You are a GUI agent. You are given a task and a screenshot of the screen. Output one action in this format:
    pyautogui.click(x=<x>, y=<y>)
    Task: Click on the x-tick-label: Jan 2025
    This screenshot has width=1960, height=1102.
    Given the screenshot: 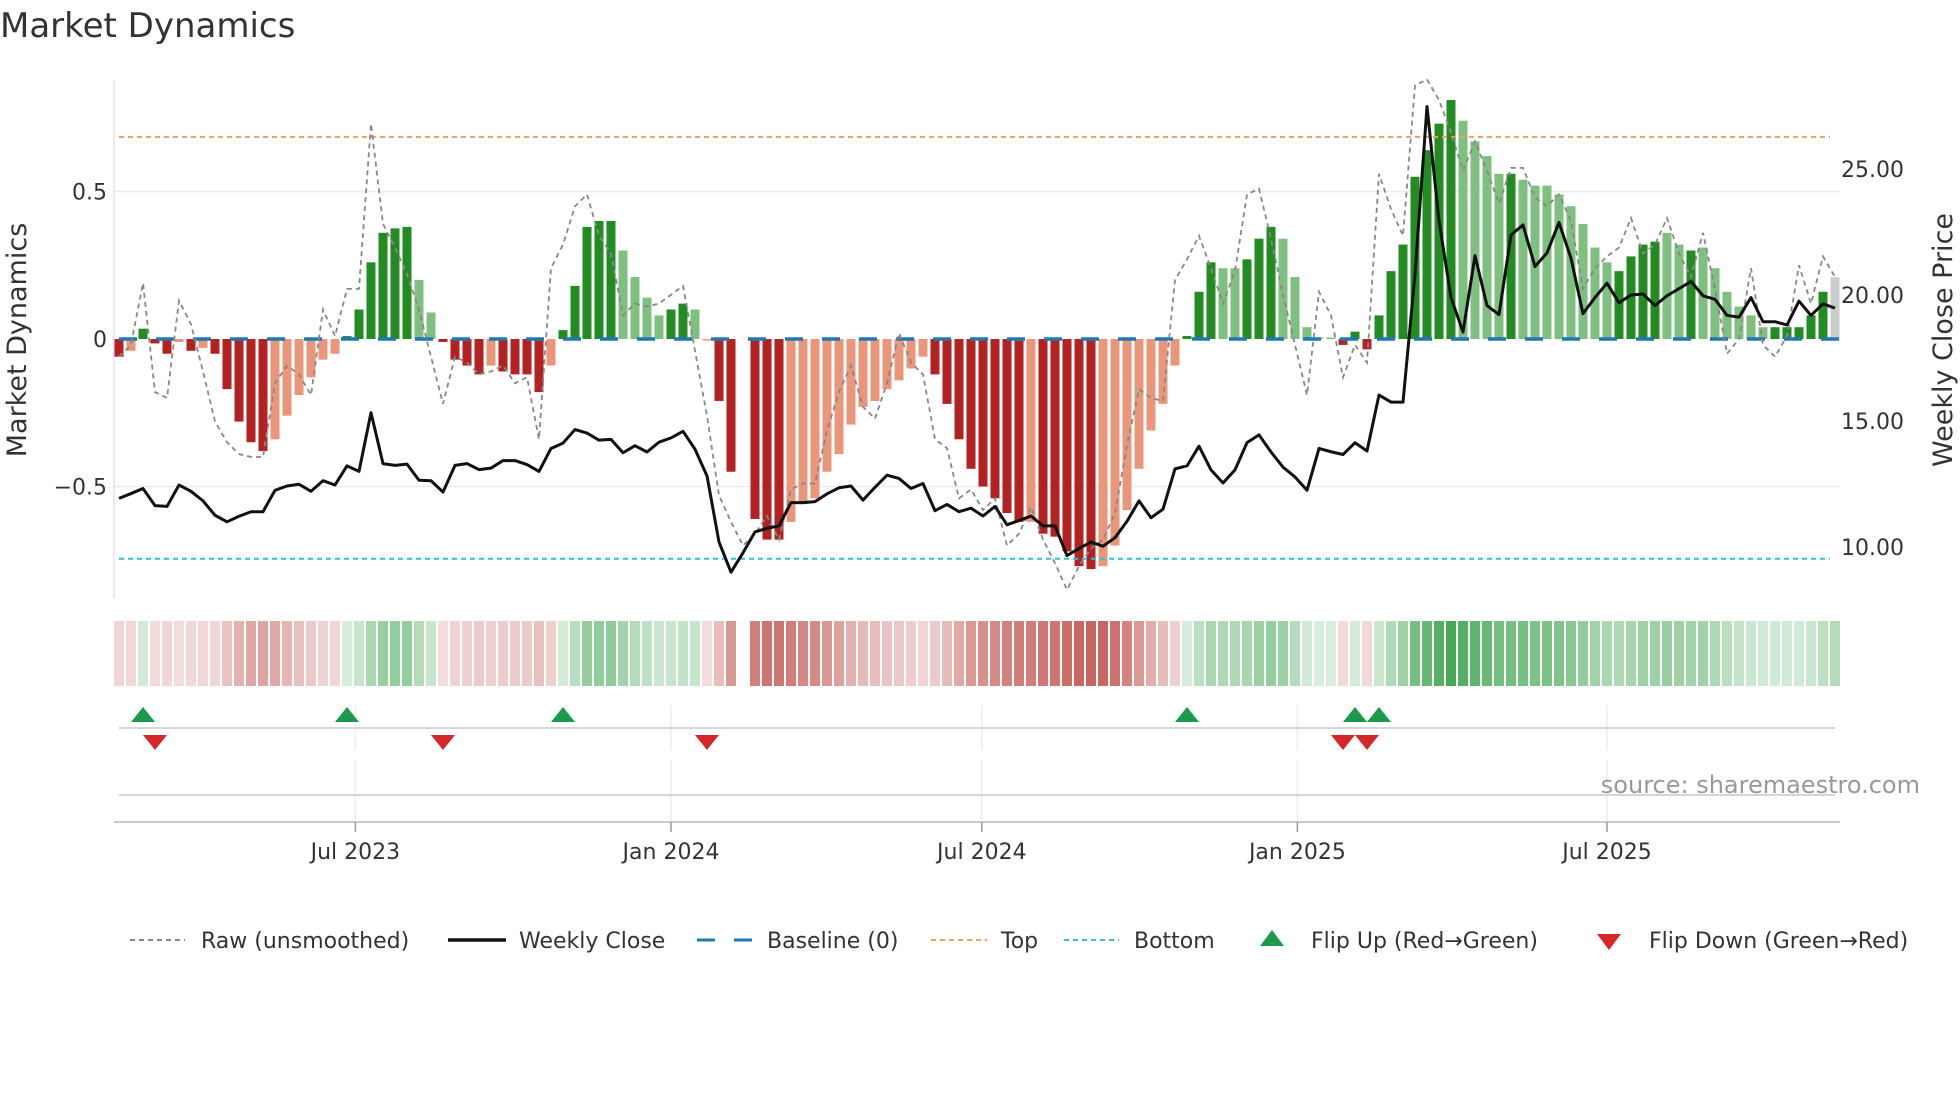 What is the action you would take?
    pyautogui.click(x=1296, y=852)
    